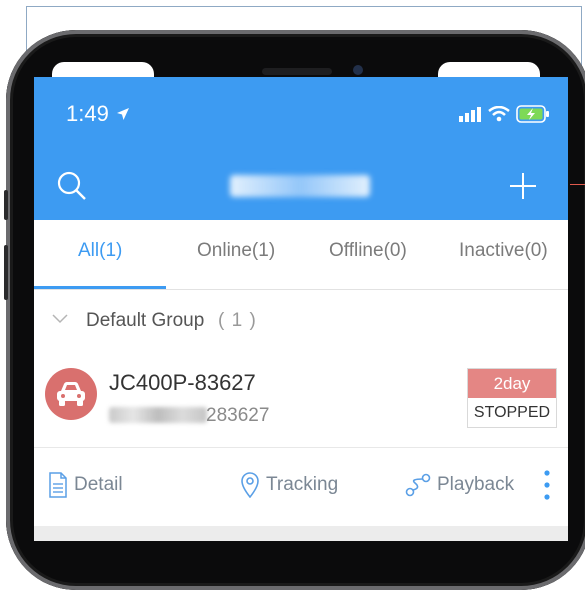  What do you see at coordinates (499, 114) in the screenshot?
I see `wifi-icon` at bounding box center [499, 114].